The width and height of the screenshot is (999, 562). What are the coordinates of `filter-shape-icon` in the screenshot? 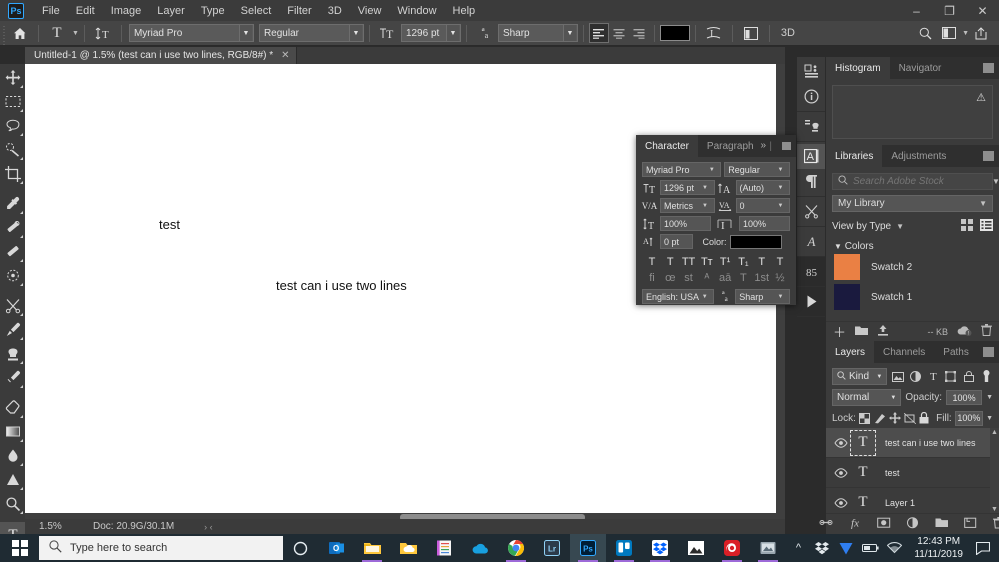 It's located at (951, 377).